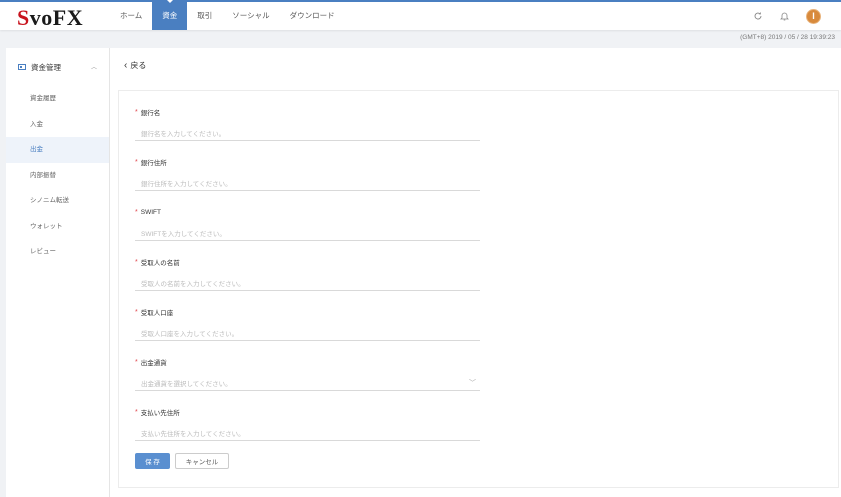 The height and width of the screenshot is (497, 841). Describe the element at coordinates (307, 374) in the screenshot. I see `field-withdrawal-currency: * 出金通貨 出金通貨を選択してください。 ﹀` at that location.